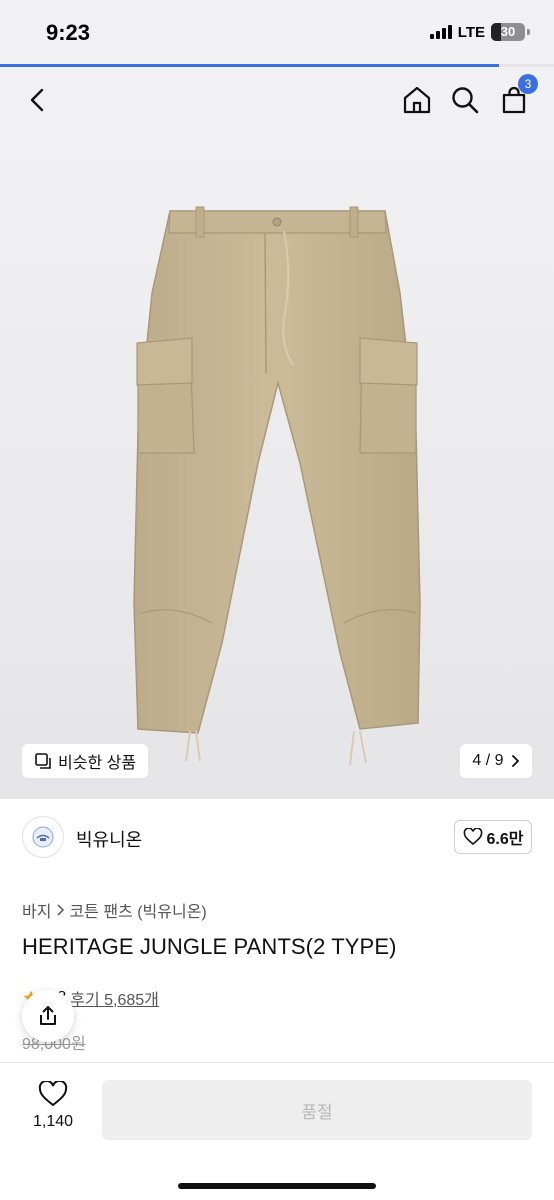 The height and width of the screenshot is (1200, 554). I want to click on chevron-left-icon, so click(37, 100).